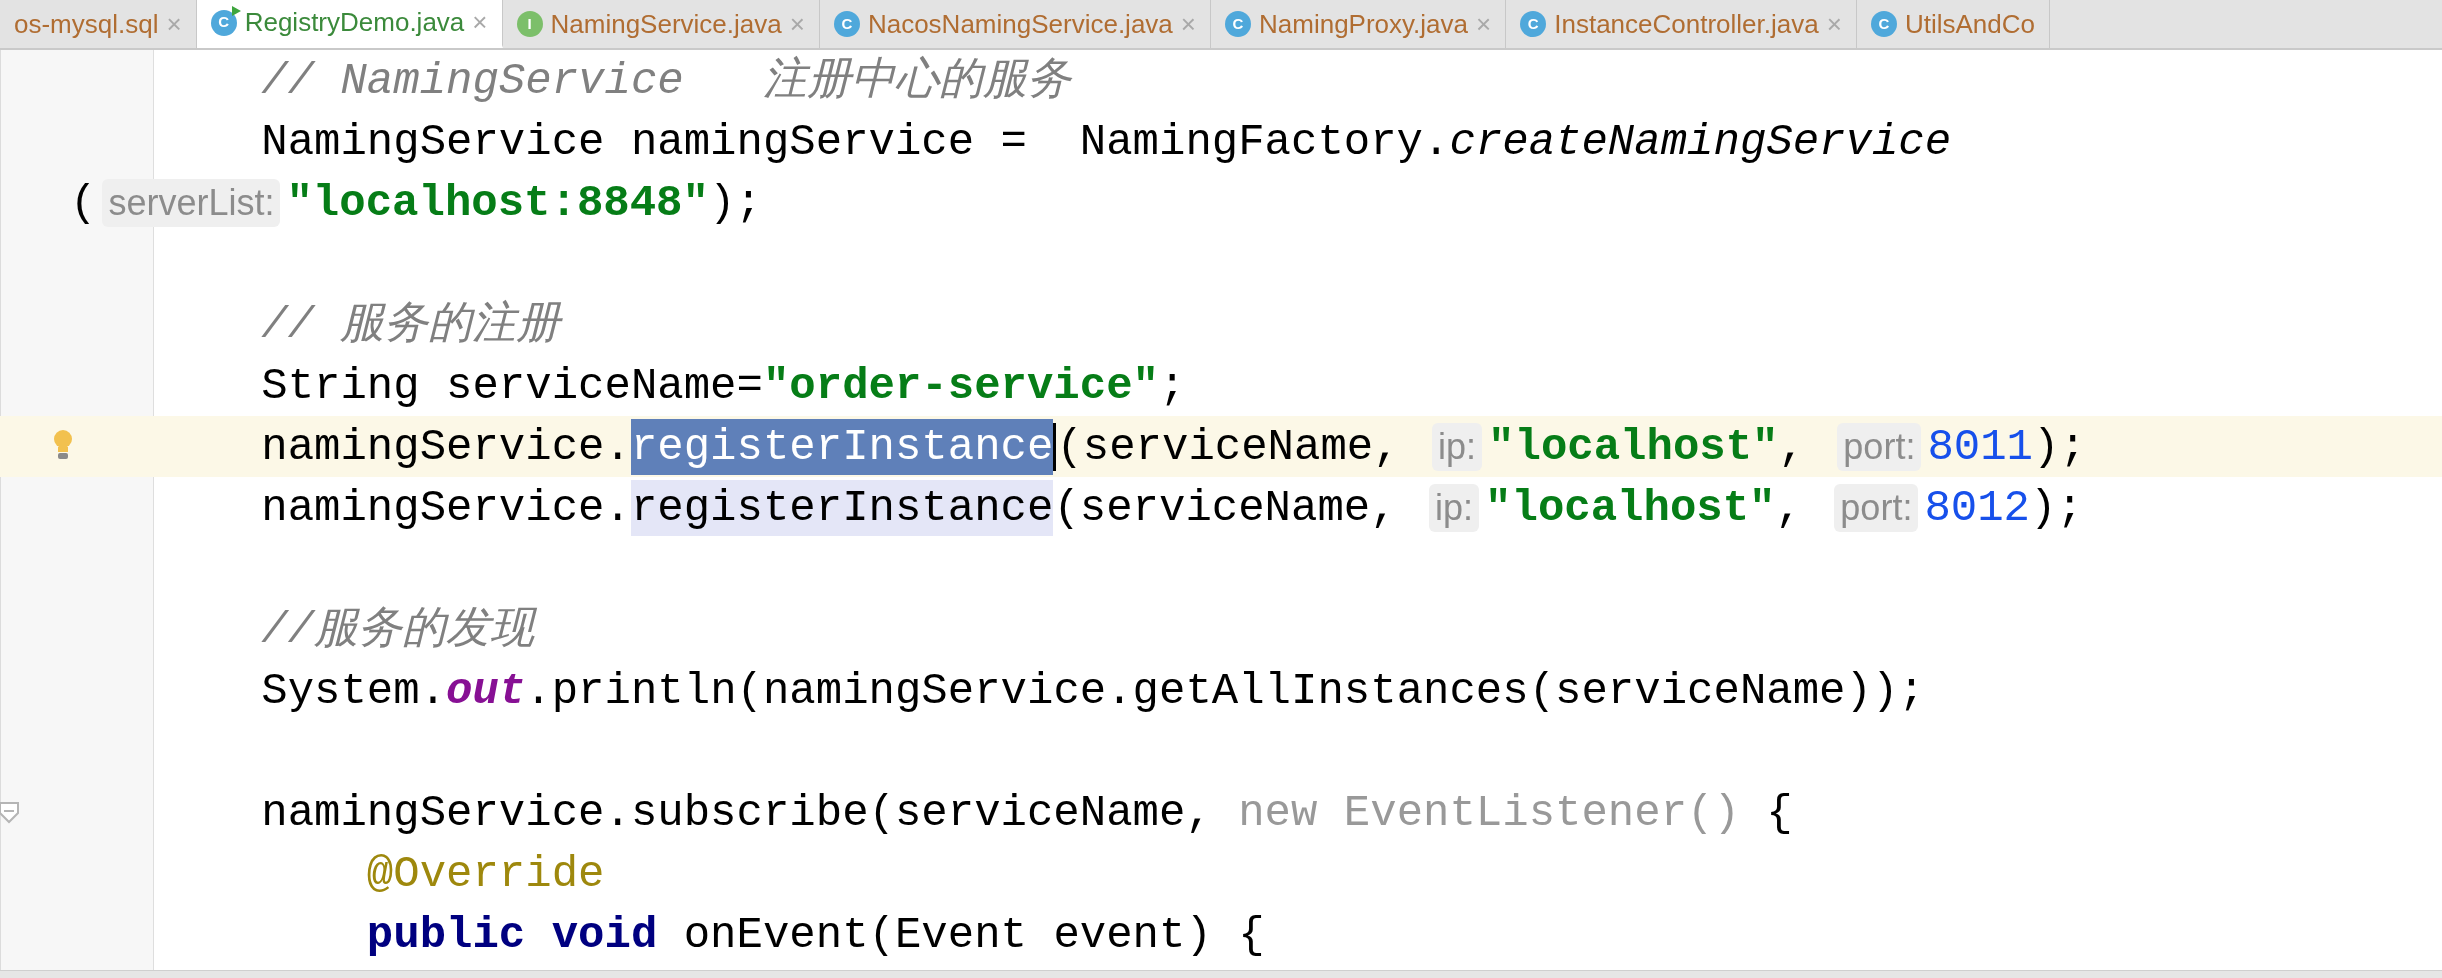 The width and height of the screenshot is (2442, 978). I want to click on lightbulb-icon, so click(63, 445).